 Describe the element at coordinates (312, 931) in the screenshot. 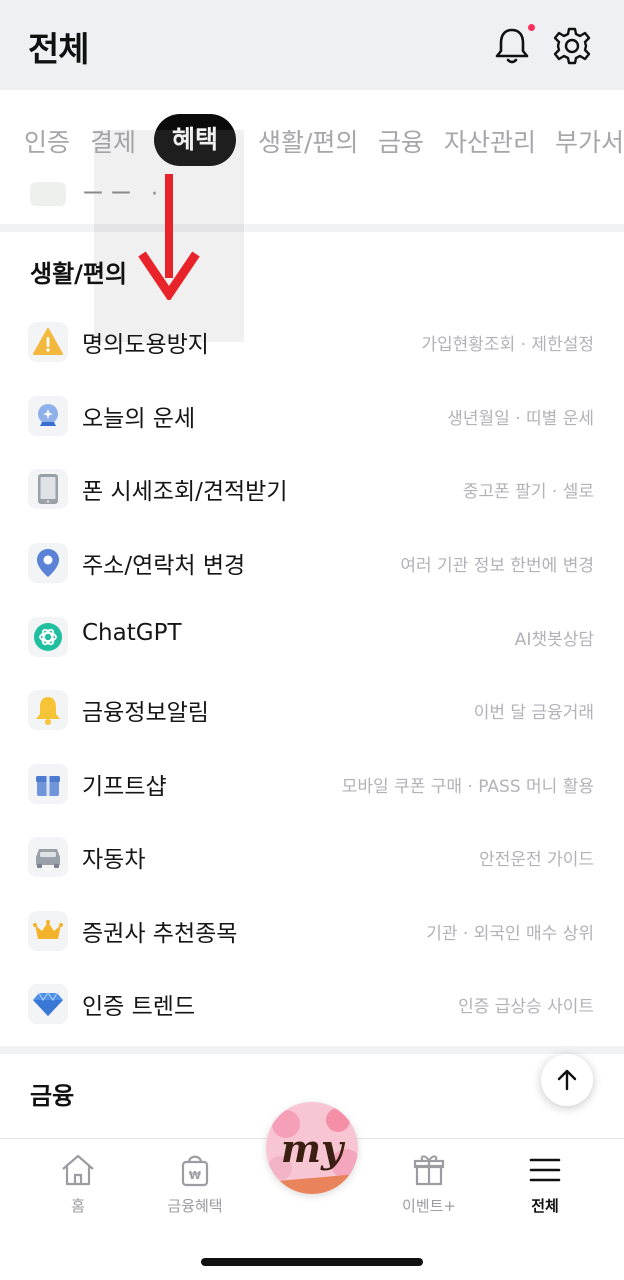

I see `list-item-stock-recommendation: 증권사 추천종목 기관 · 외국인 매수 상위` at that location.